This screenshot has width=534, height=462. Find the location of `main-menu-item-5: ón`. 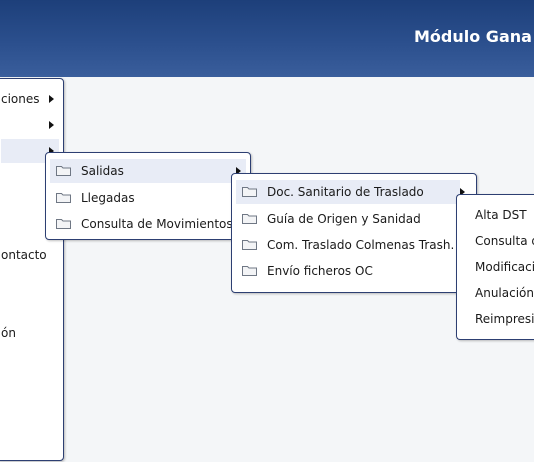

main-menu-item-5: ón is located at coordinates (30, 333).